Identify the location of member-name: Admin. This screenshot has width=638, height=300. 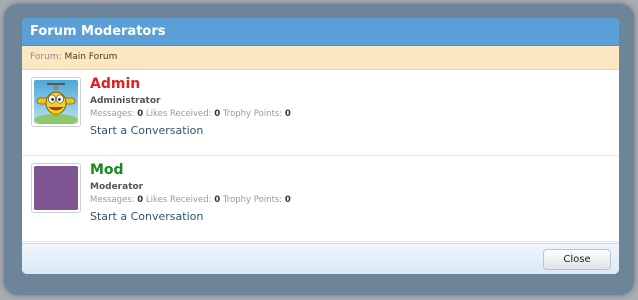
(115, 84).